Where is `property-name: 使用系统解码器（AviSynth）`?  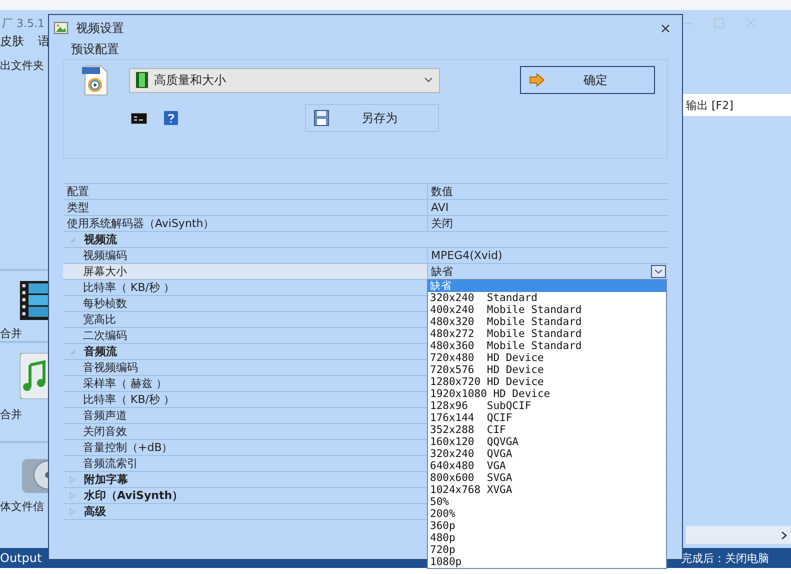 property-name: 使用系统解码器（AviSynth） is located at coordinates (141, 223).